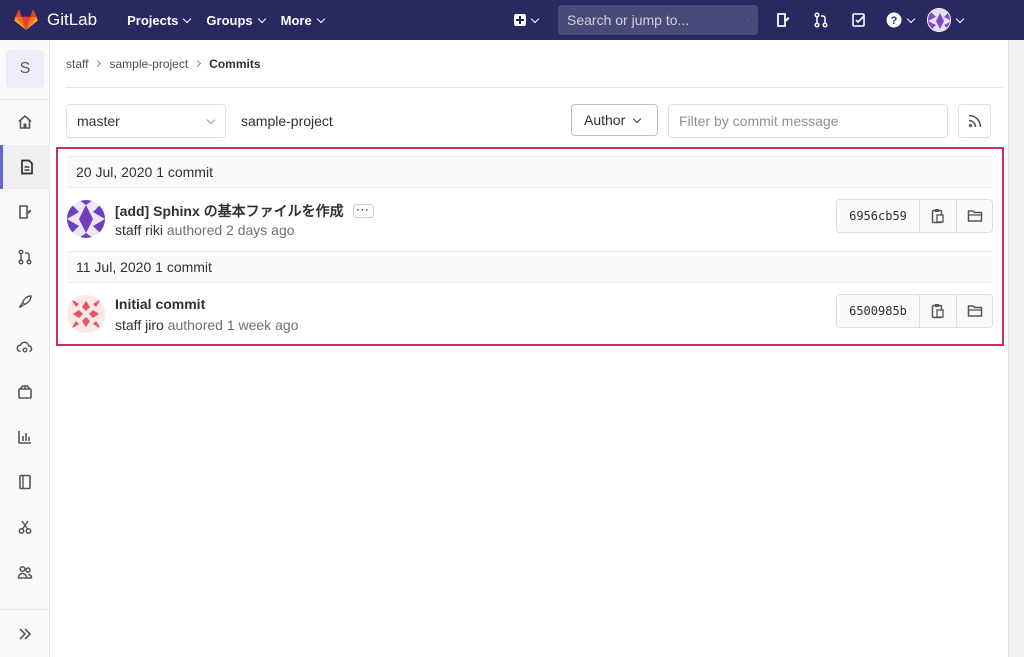 This screenshot has height=657, width=1024. I want to click on search-input, so click(657, 20).